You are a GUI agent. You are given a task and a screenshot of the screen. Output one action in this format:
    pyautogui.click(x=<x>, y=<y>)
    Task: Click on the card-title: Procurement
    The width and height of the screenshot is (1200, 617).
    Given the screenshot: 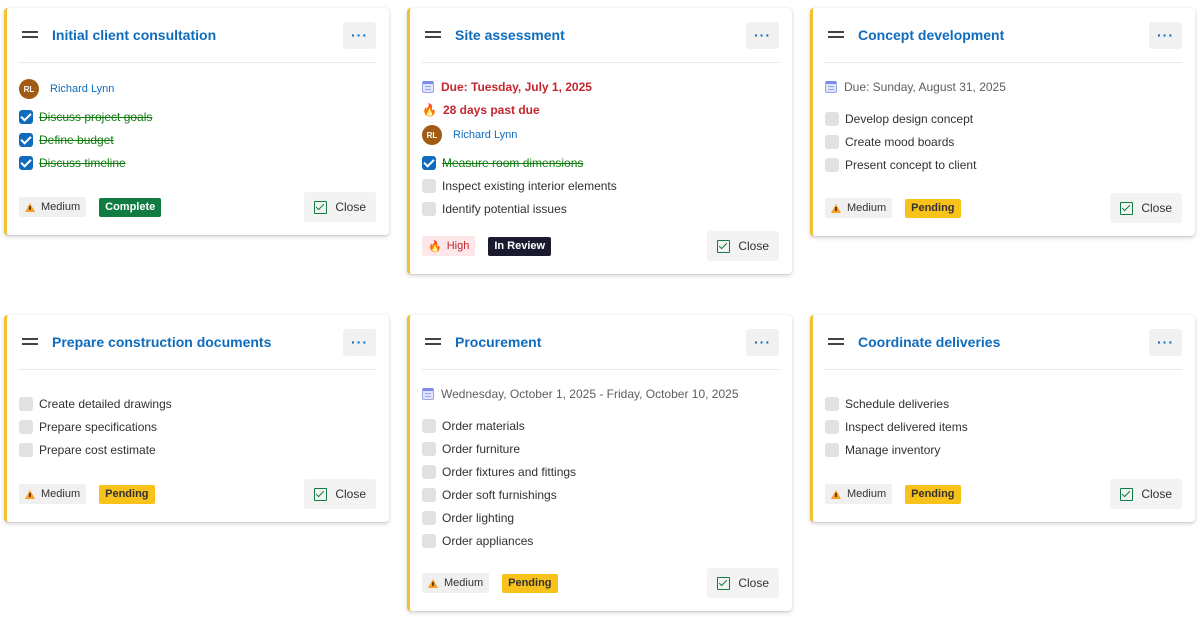 What is the action you would take?
    pyautogui.click(x=600, y=342)
    